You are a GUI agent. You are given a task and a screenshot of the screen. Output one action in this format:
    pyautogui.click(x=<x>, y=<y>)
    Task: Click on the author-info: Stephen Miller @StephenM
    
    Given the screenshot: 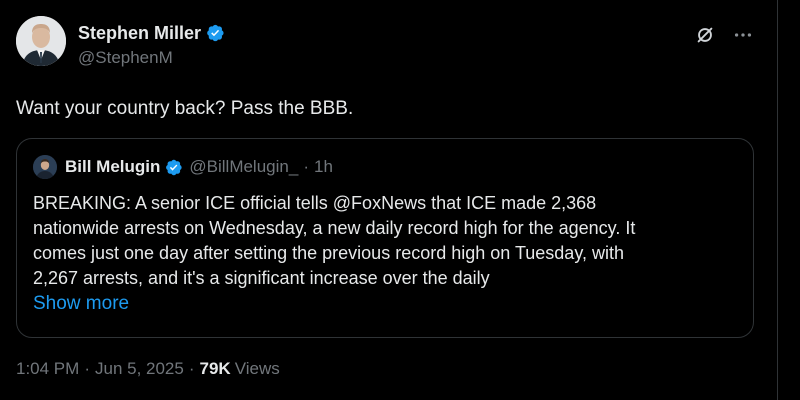 What is the action you would take?
    pyautogui.click(x=151, y=42)
    